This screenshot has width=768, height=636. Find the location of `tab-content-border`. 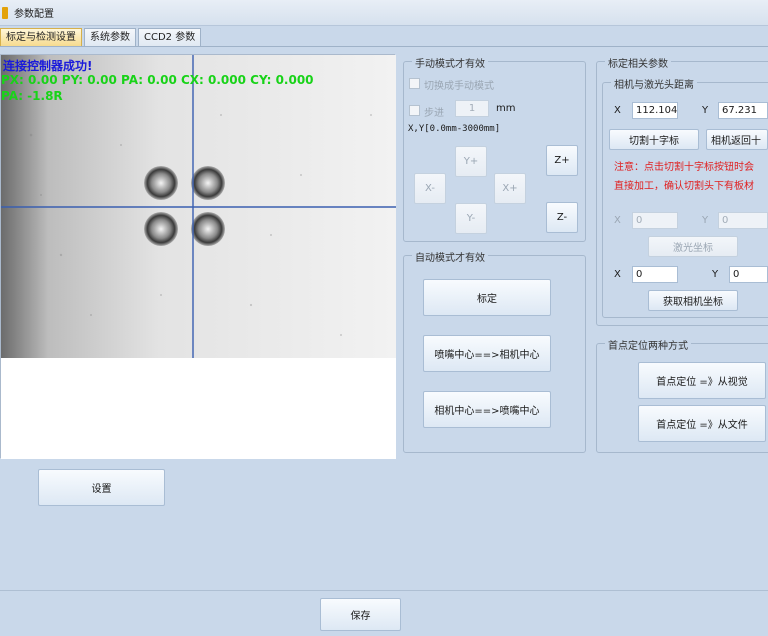

tab-content-border is located at coordinates (384, 46).